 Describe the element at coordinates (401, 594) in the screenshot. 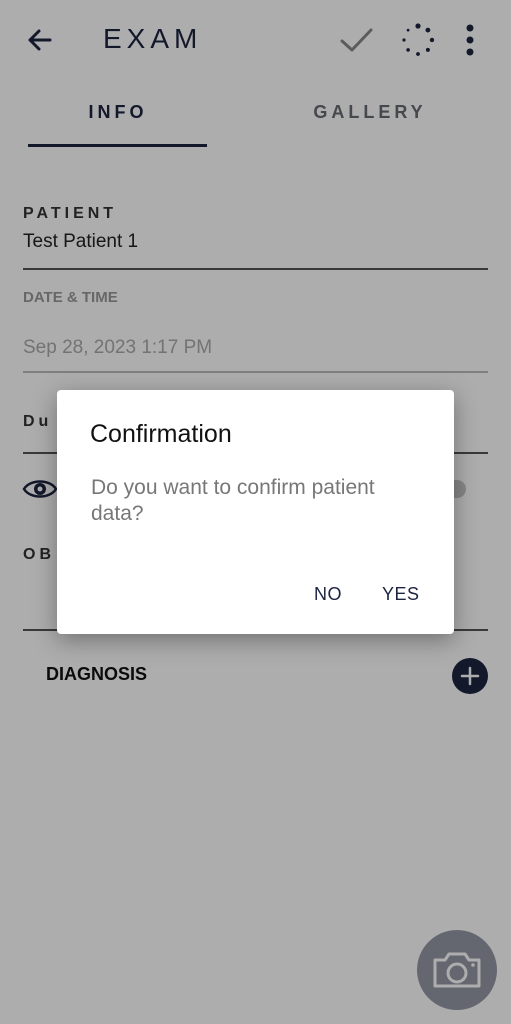

I see `yes-button: YES` at that location.